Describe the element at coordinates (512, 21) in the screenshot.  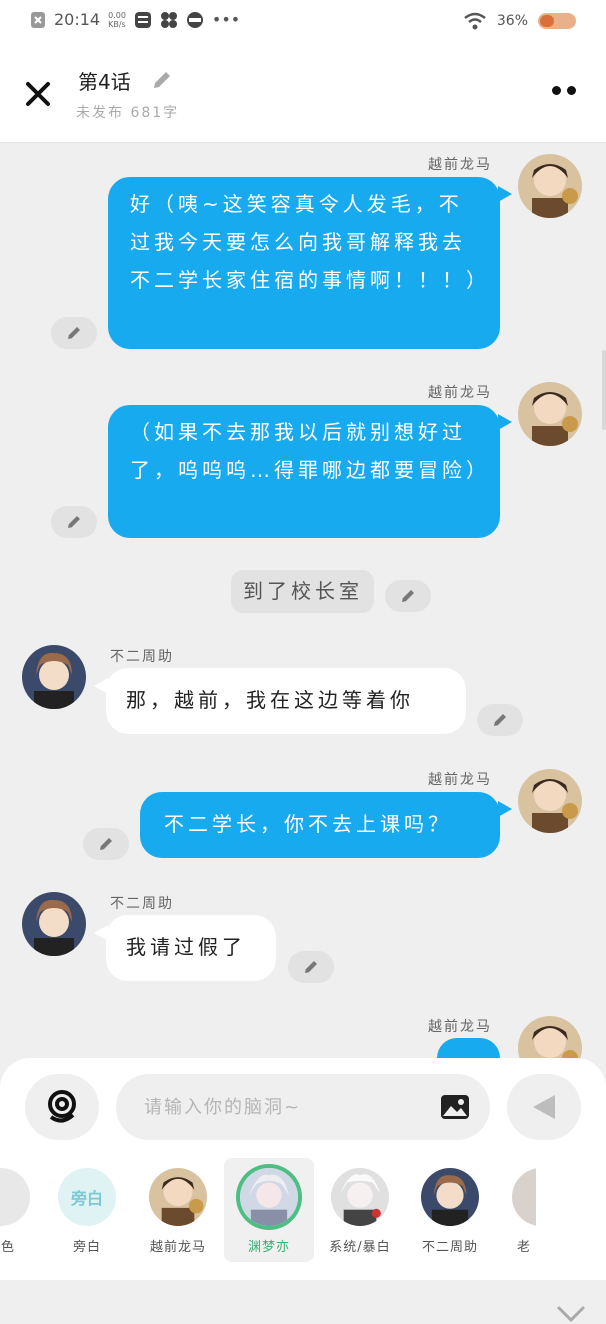
I see `battery-percent: 36%` at that location.